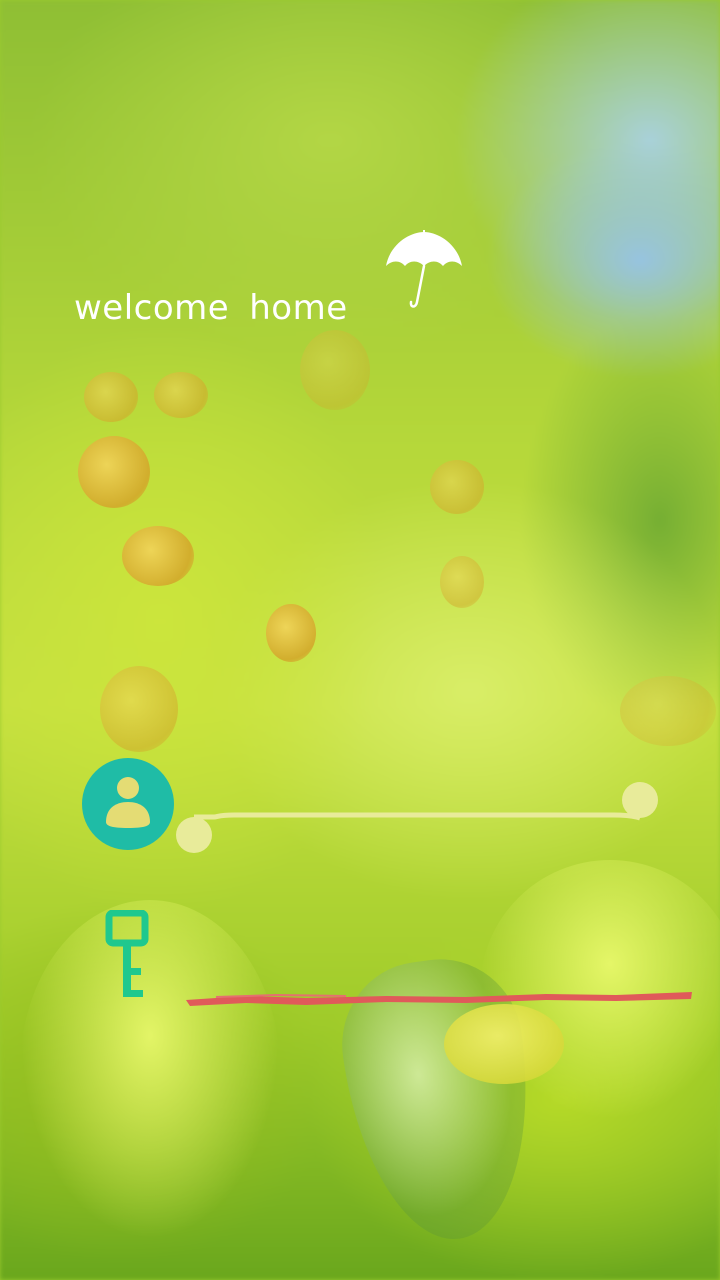 Image resolution: width=720 pixels, height=1280 pixels. I want to click on key-icon, so click(127, 953).